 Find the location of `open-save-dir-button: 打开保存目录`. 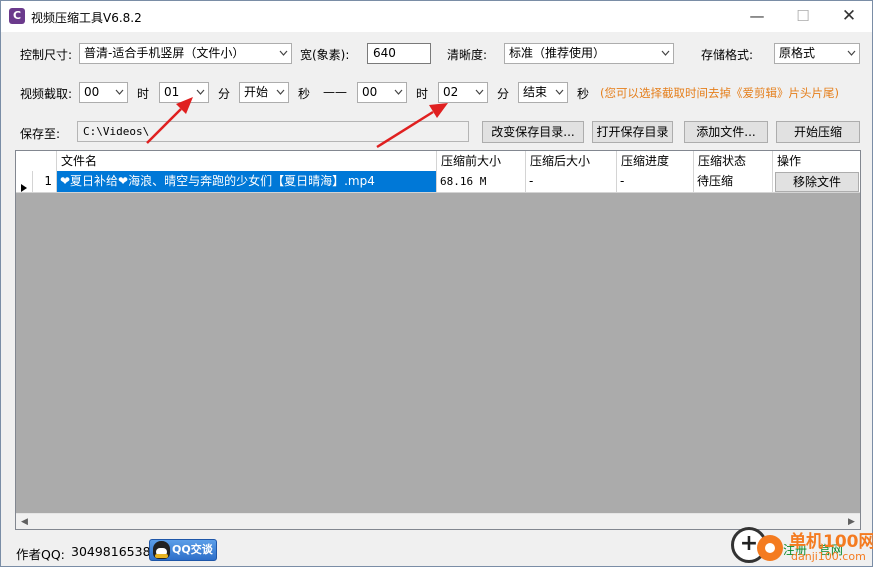

open-save-dir-button: 打开保存目录 is located at coordinates (632, 132).